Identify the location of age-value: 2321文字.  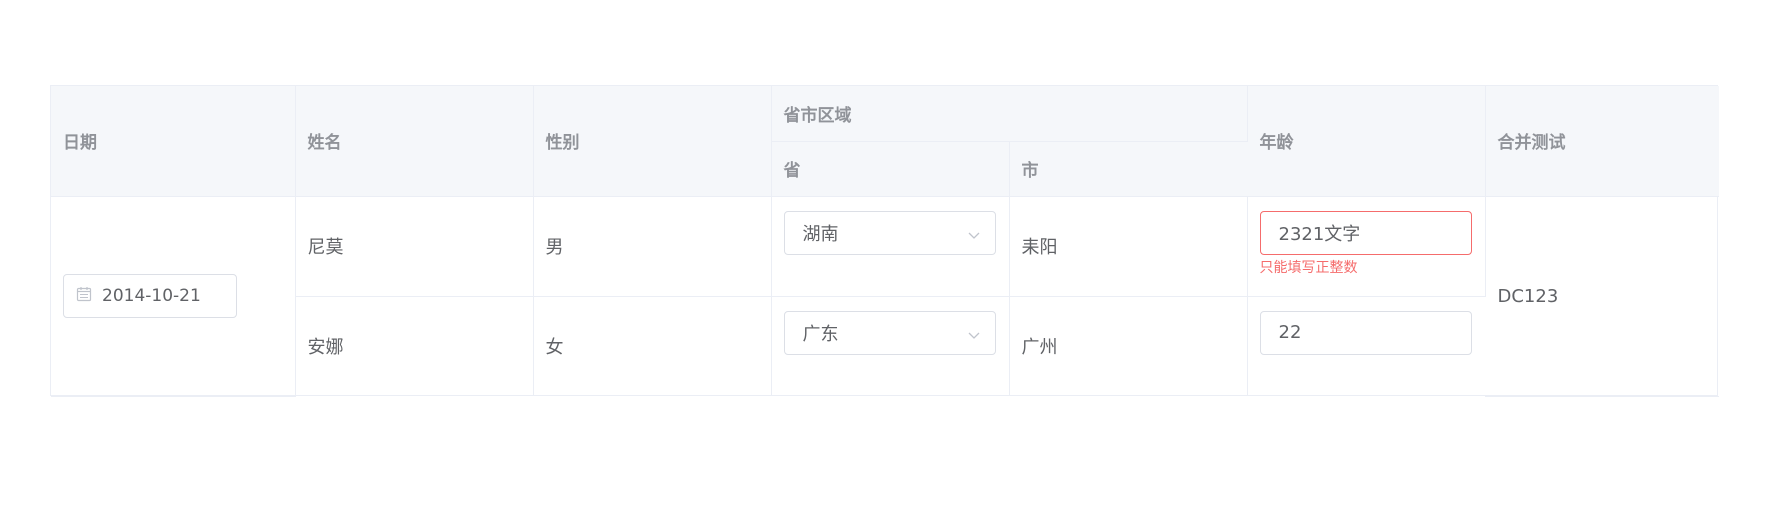
(1319, 234).